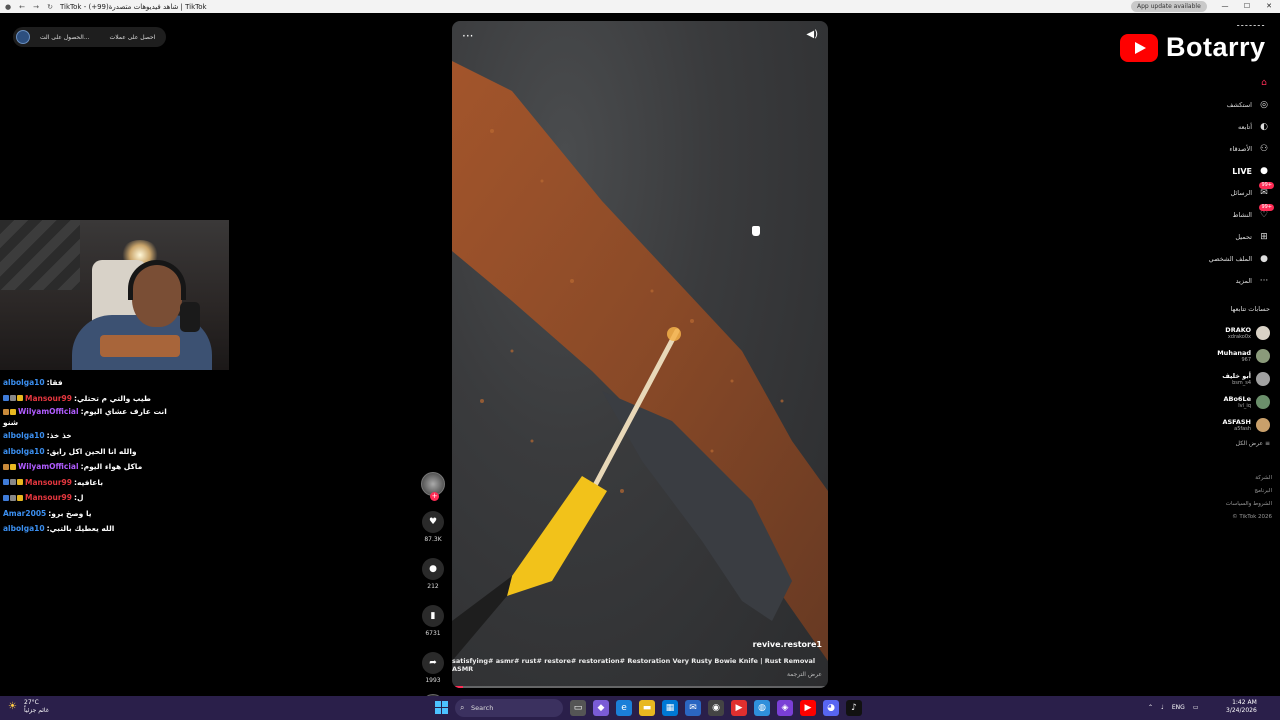  Describe the element at coordinates (1241, 707) in the screenshot. I see `taskbar-clock: 1:42 AM 3/24/2026` at that location.